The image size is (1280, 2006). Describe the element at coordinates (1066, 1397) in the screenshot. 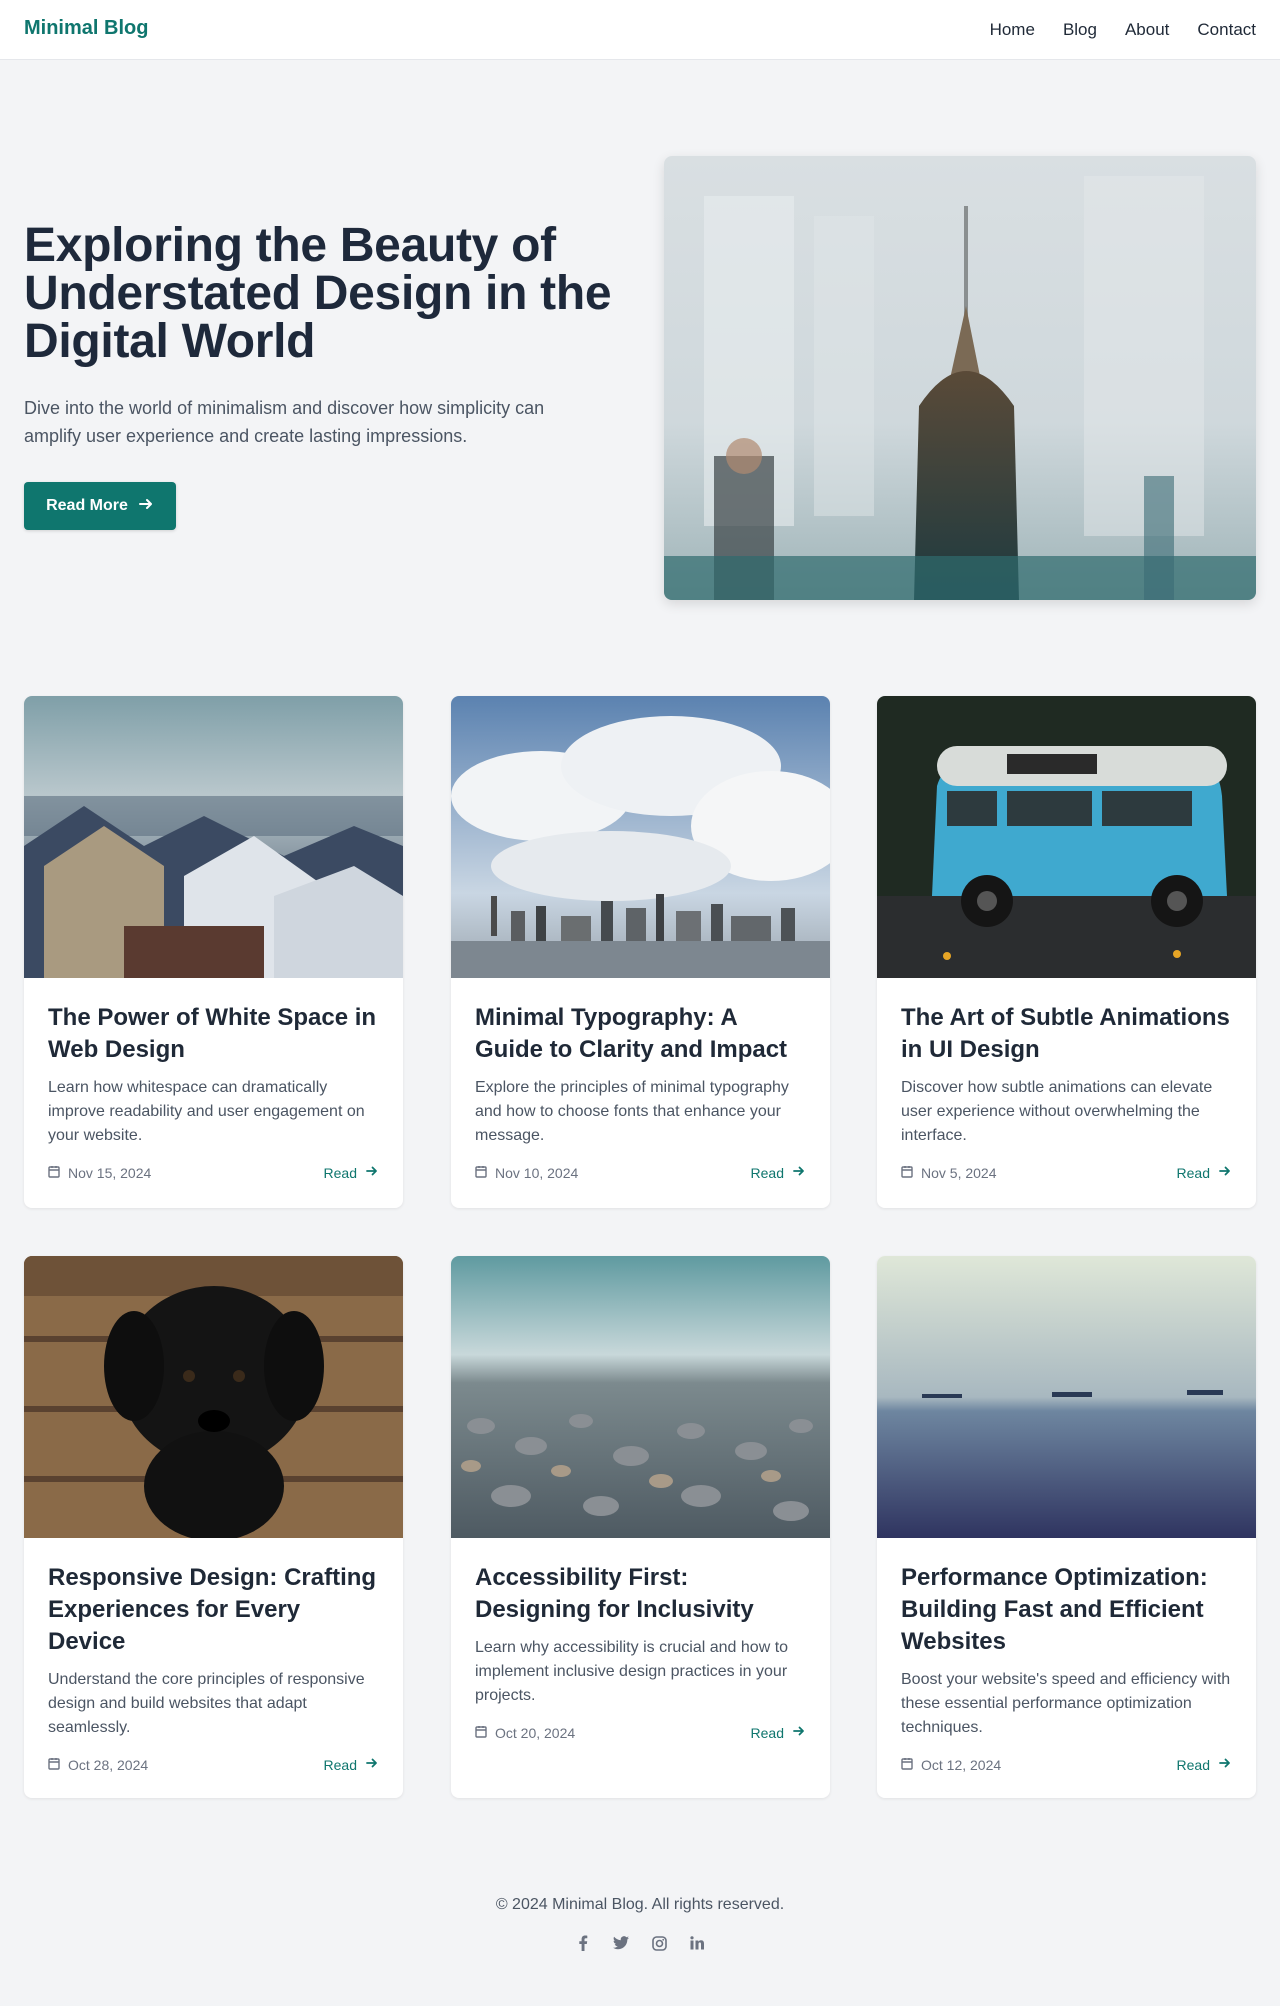

I see `sea-ships-photo` at that location.